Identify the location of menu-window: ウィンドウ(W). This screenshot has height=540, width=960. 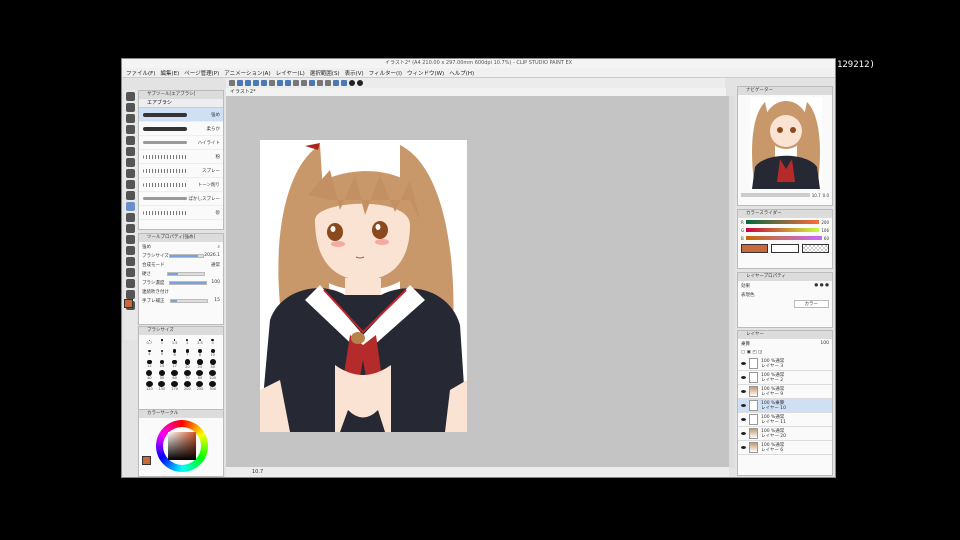
(425, 73).